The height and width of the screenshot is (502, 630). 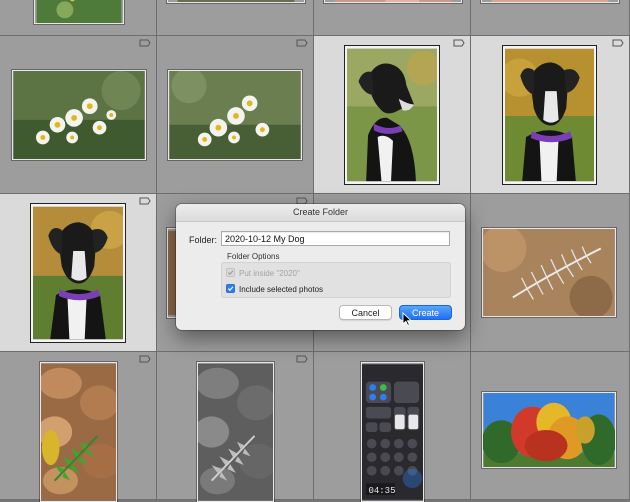 I want to click on folder-options-title: Folder Options, so click(x=253, y=256).